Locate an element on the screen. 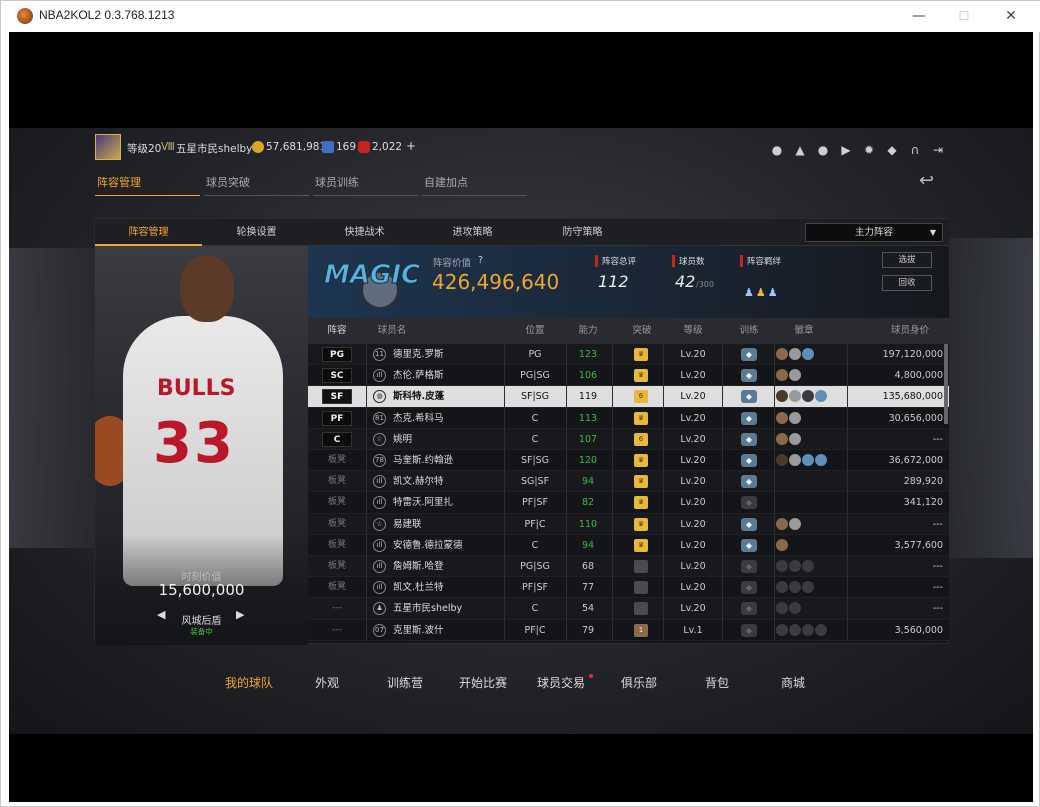 The height and width of the screenshot is (807, 1040). table-row: SF ◍ 斯科特.皮蓬 SF|SG 119 6 Lv.20 ◆ 135,680,000 is located at coordinates (628, 397).